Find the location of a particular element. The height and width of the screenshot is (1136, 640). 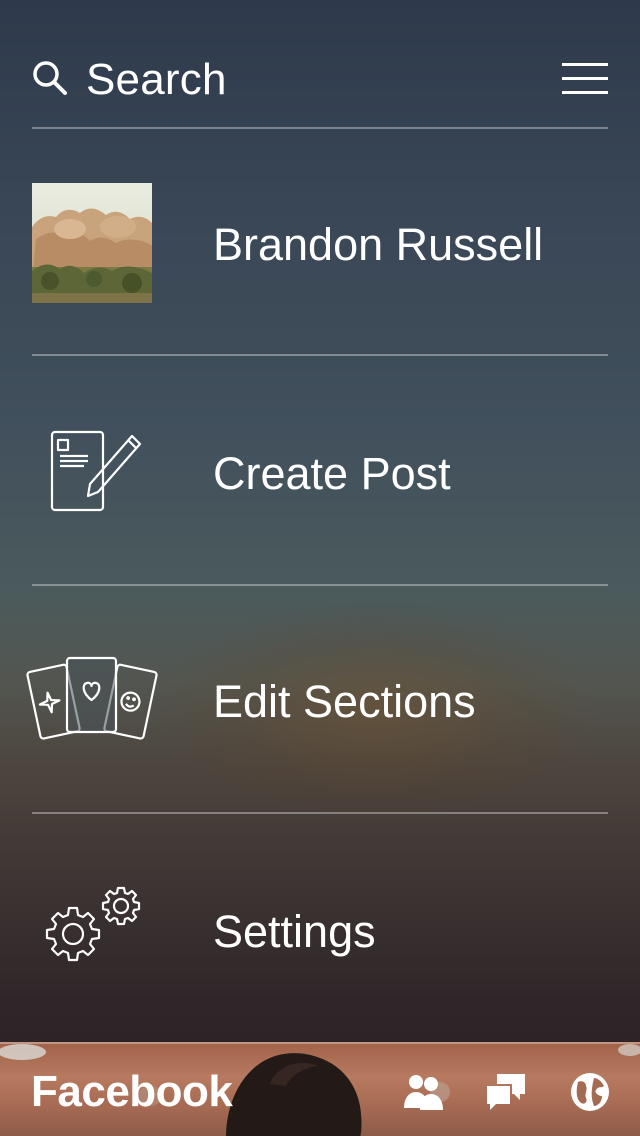

gears-icon is located at coordinates (93, 924).